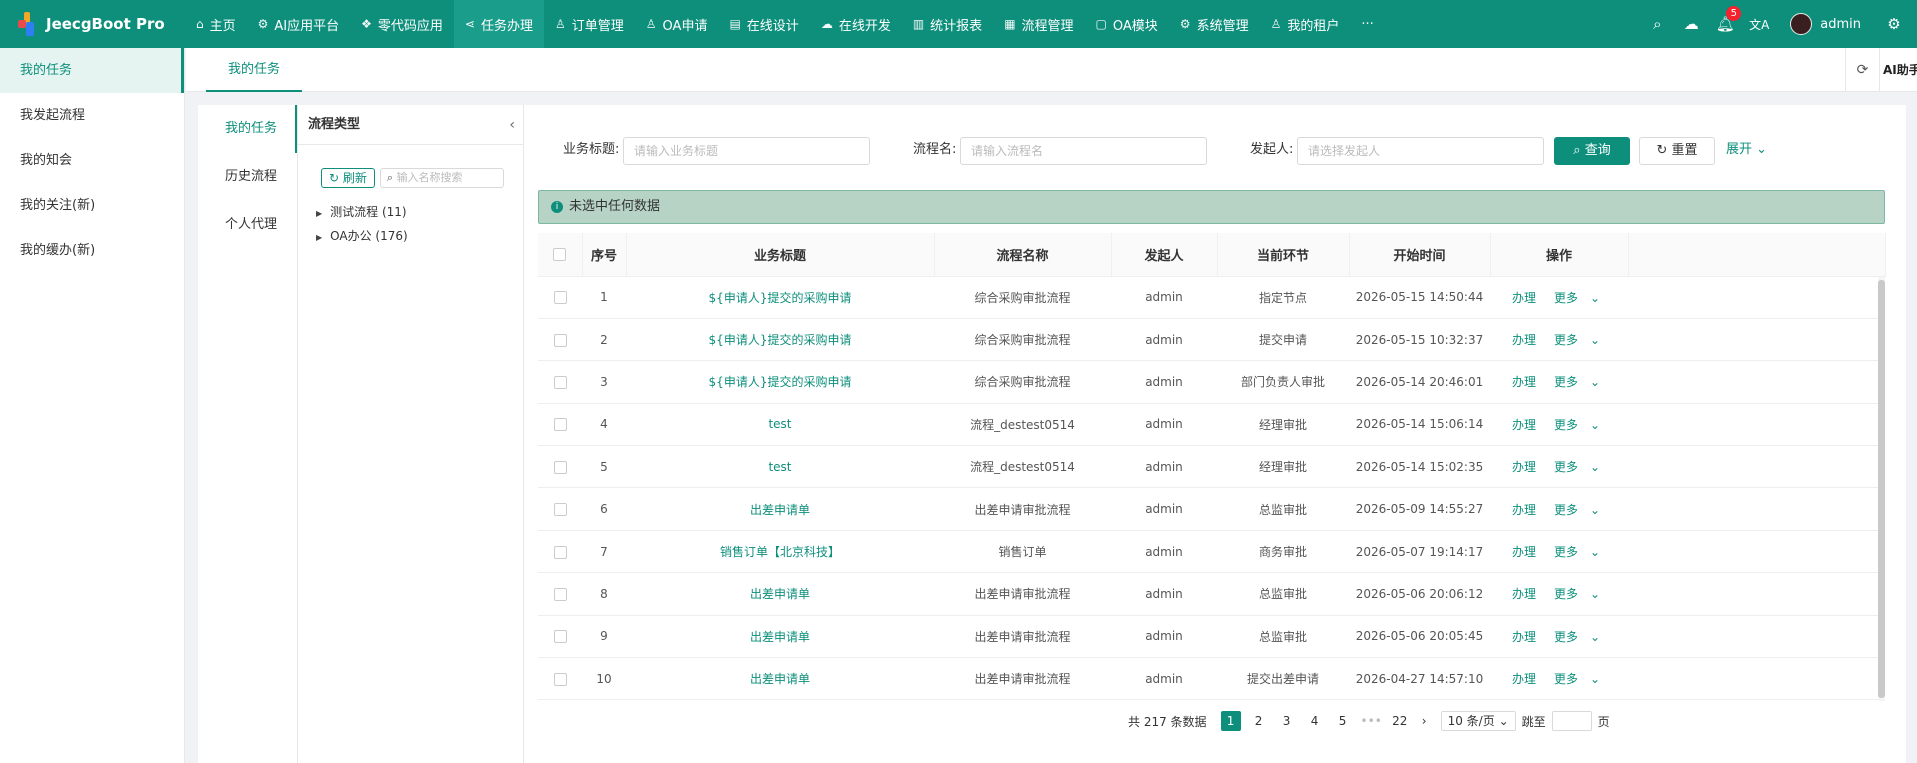  I want to click on col-starter: 发起人, so click(1164, 255).